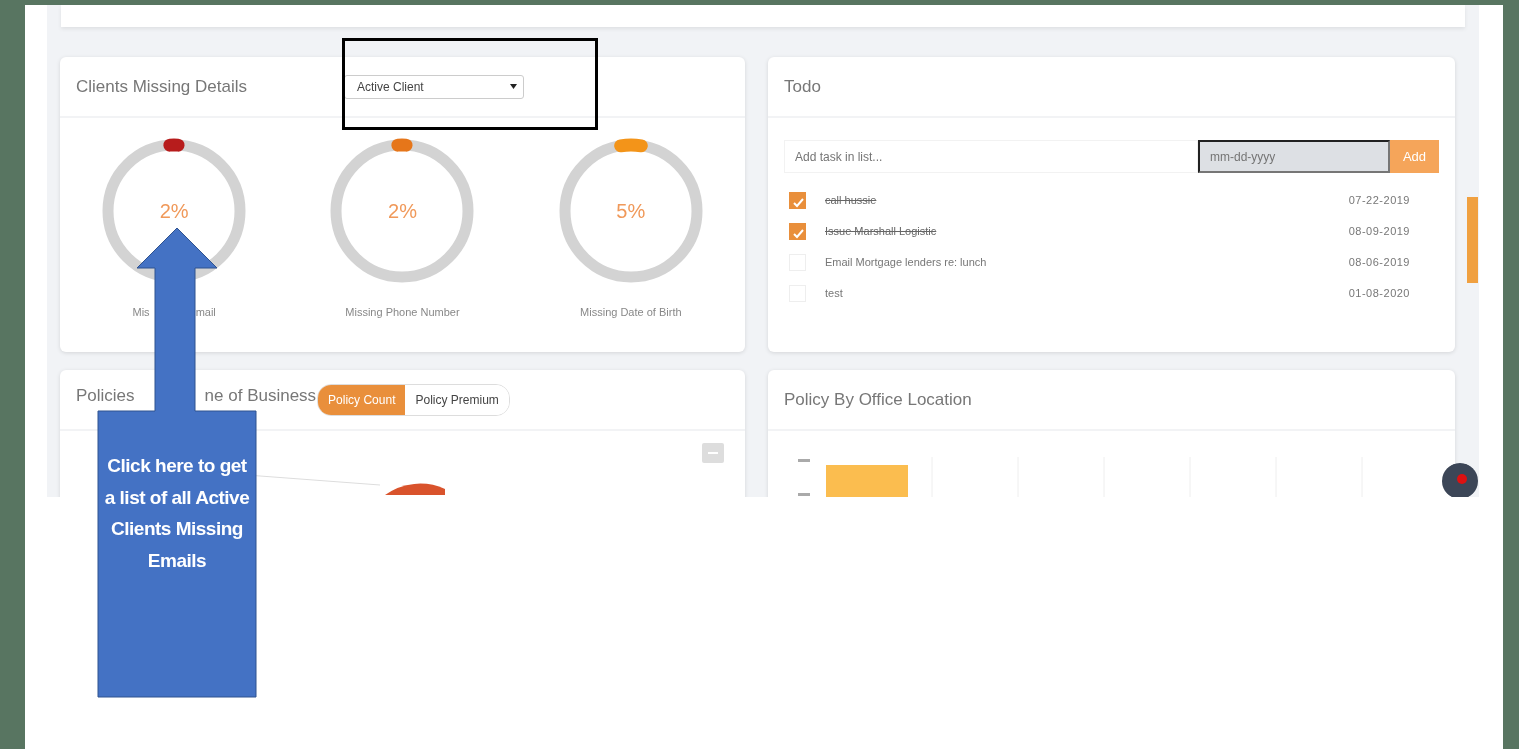  I want to click on todo-date: 08-06-2019, so click(1379, 263).